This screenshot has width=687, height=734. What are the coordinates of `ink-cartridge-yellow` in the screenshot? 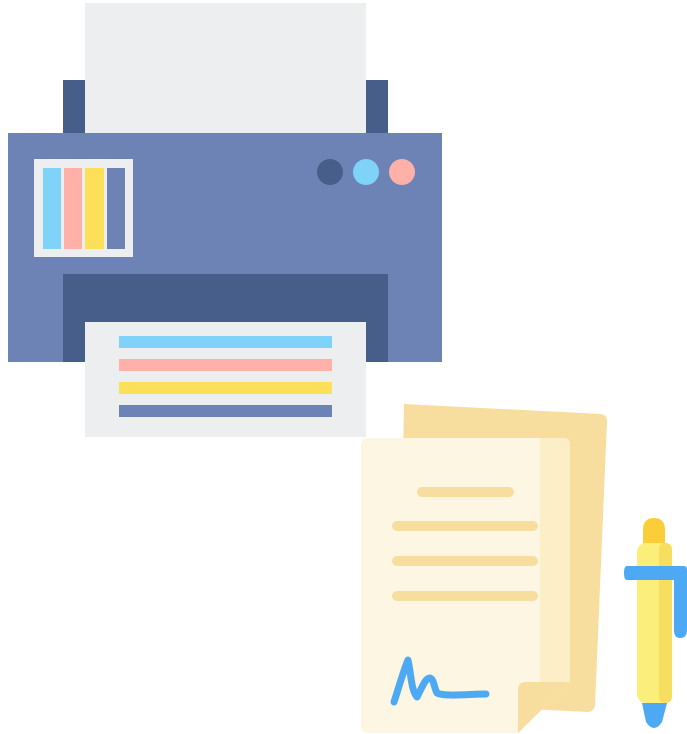 It's located at (94, 208).